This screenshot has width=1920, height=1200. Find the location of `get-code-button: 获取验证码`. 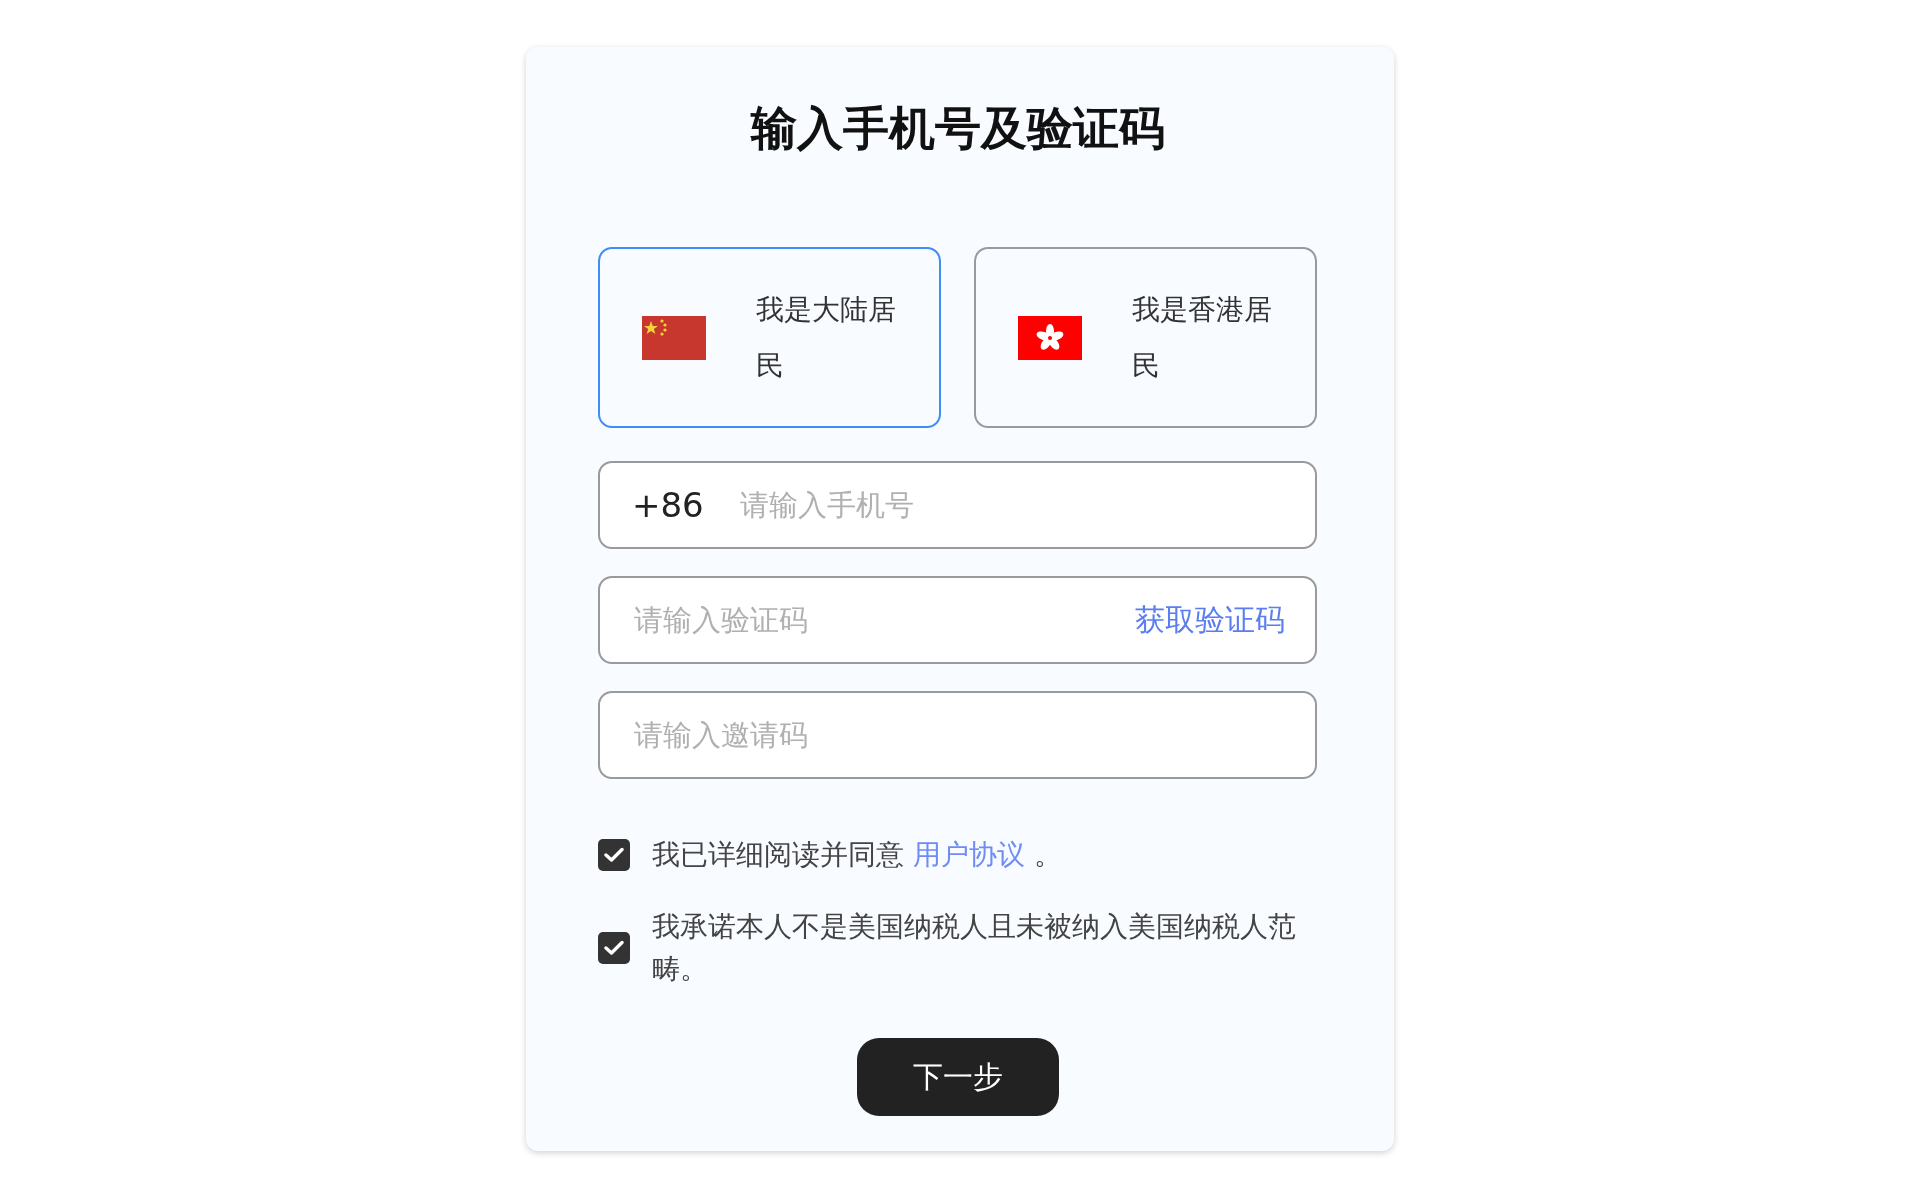

get-code-button: 获取验证码 is located at coordinates (1210, 620).